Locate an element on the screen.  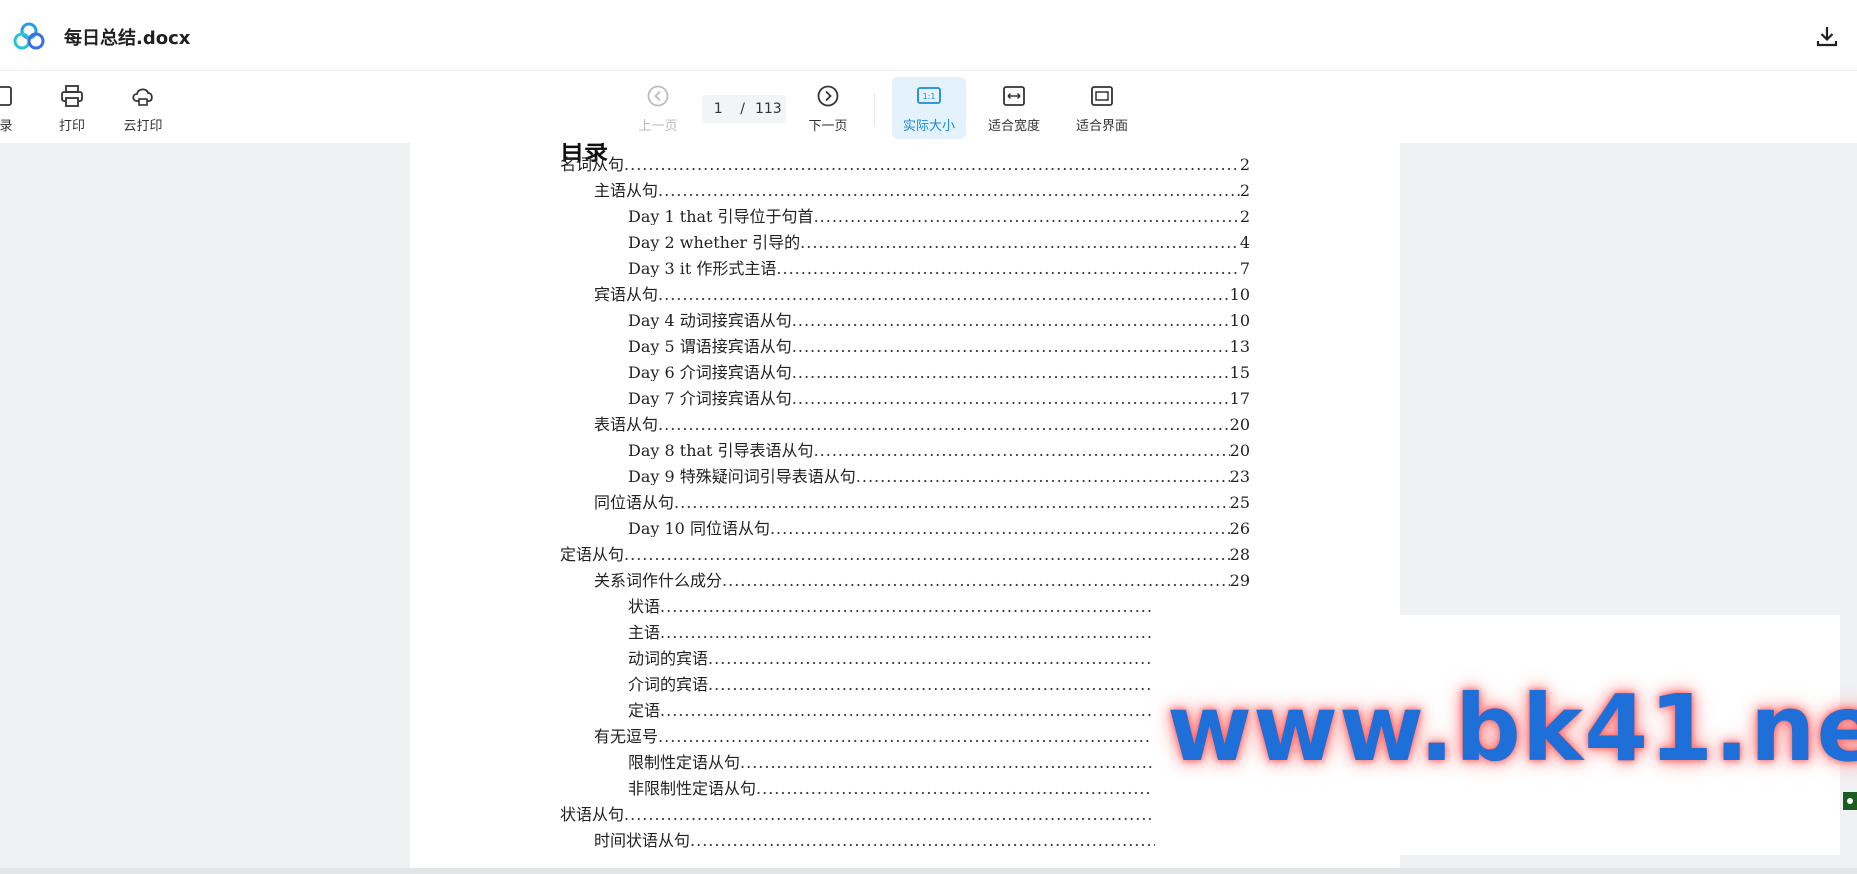
toc-entry-title: Day 10 同位语从句 is located at coordinates (699, 528).